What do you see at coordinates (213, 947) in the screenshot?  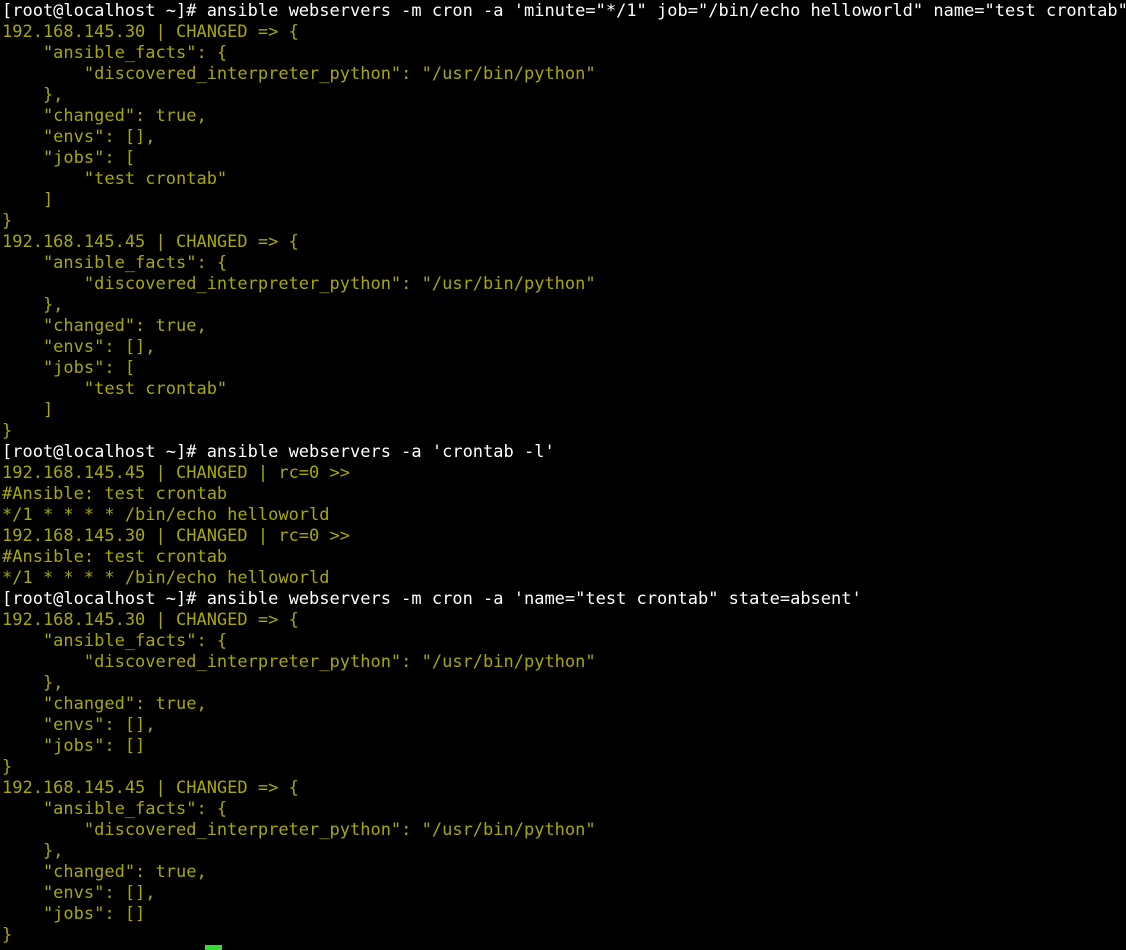 I see `terminal-cursor` at bounding box center [213, 947].